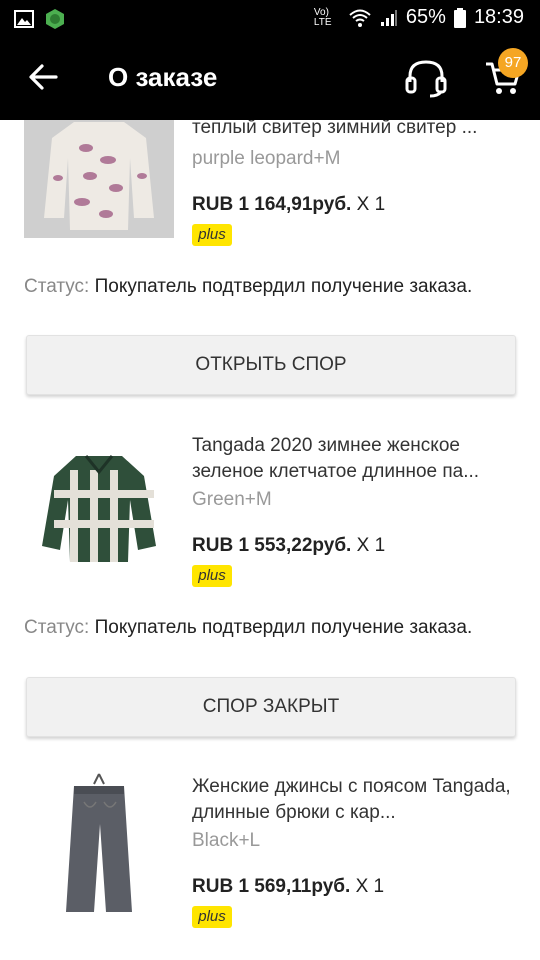  What do you see at coordinates (99, 179) in the screenshot?
I see `product-image-sweater` at bounding box center [99, 179].